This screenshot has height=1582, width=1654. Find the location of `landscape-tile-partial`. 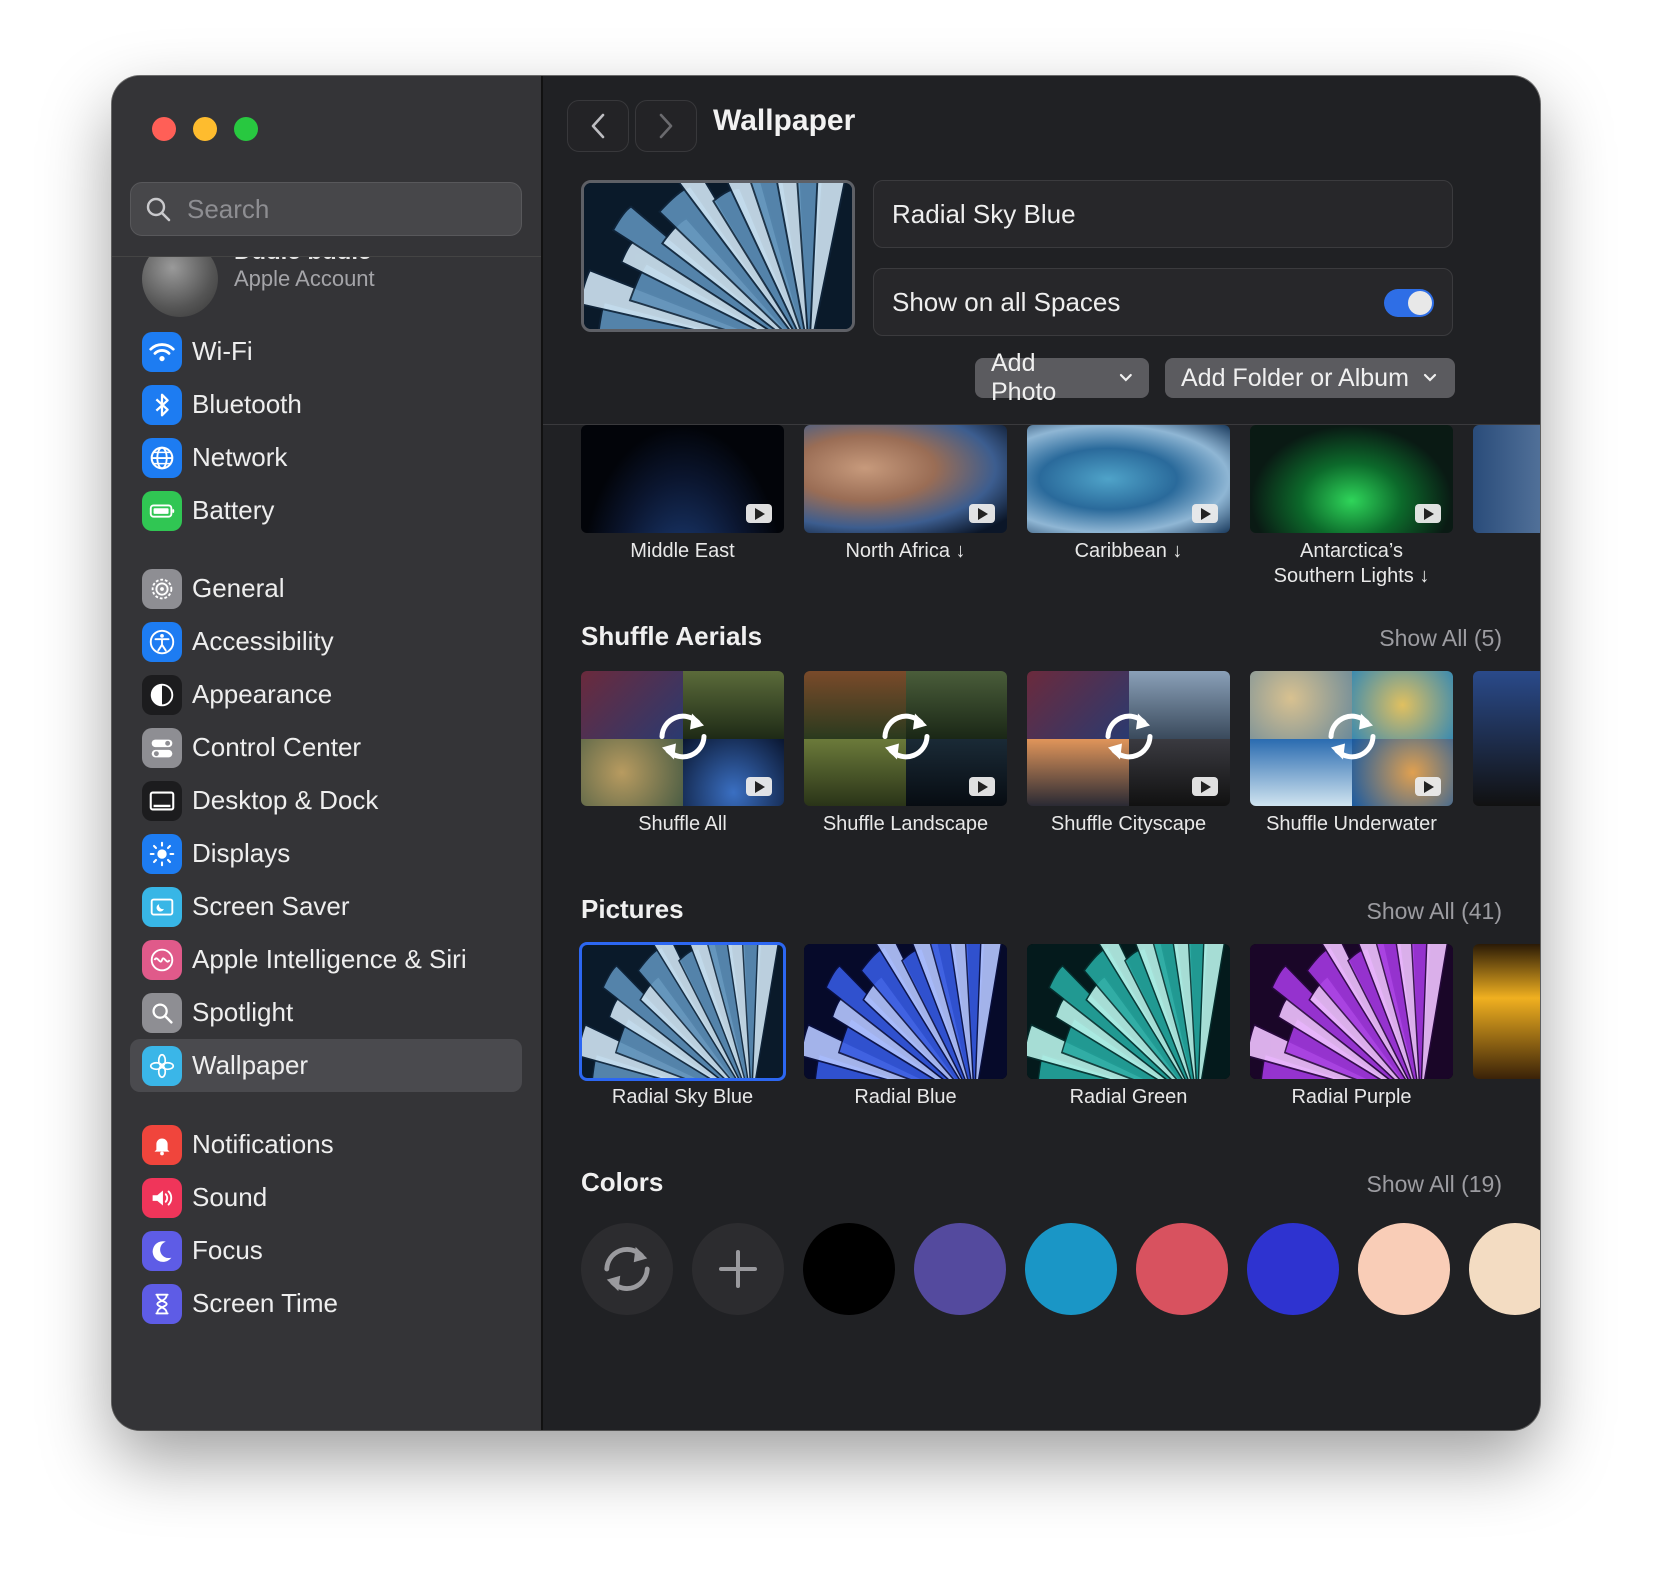

landscape-tile-partial is located at coordinates (1506, 479).